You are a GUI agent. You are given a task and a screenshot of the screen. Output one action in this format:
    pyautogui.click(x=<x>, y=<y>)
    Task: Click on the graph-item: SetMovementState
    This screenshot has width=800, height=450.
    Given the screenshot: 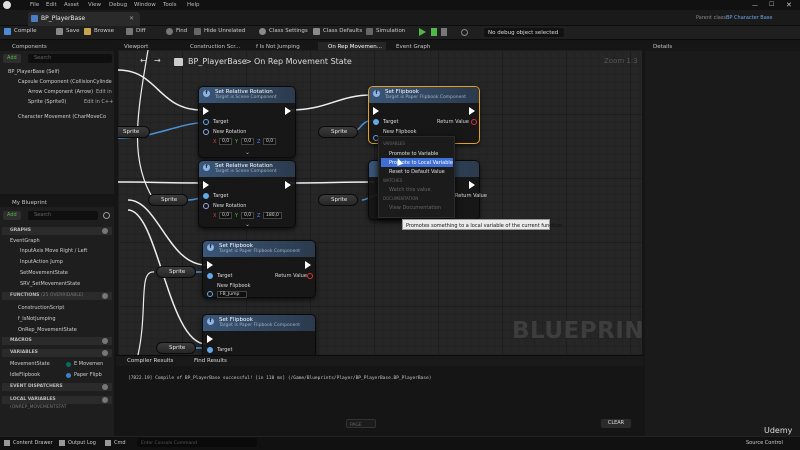 What is the action you would take?
    pyautogui.click(x=44, y=273)
    